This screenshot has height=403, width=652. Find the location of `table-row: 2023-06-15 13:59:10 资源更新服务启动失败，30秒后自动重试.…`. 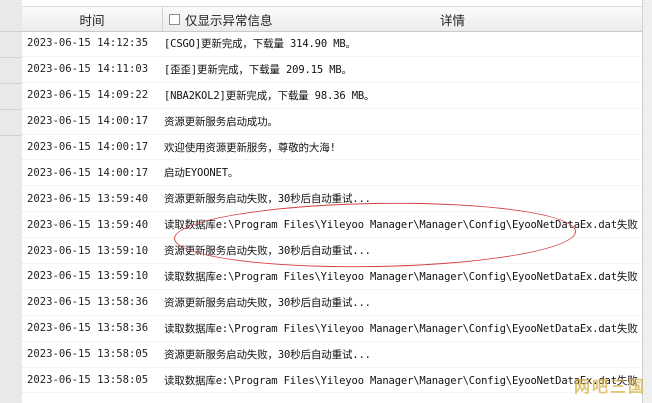

table-row: 2023-06-15 13:59:10 资源更新服务启动失败，30秒后自动重试.… is located at coordinates (332, 251).